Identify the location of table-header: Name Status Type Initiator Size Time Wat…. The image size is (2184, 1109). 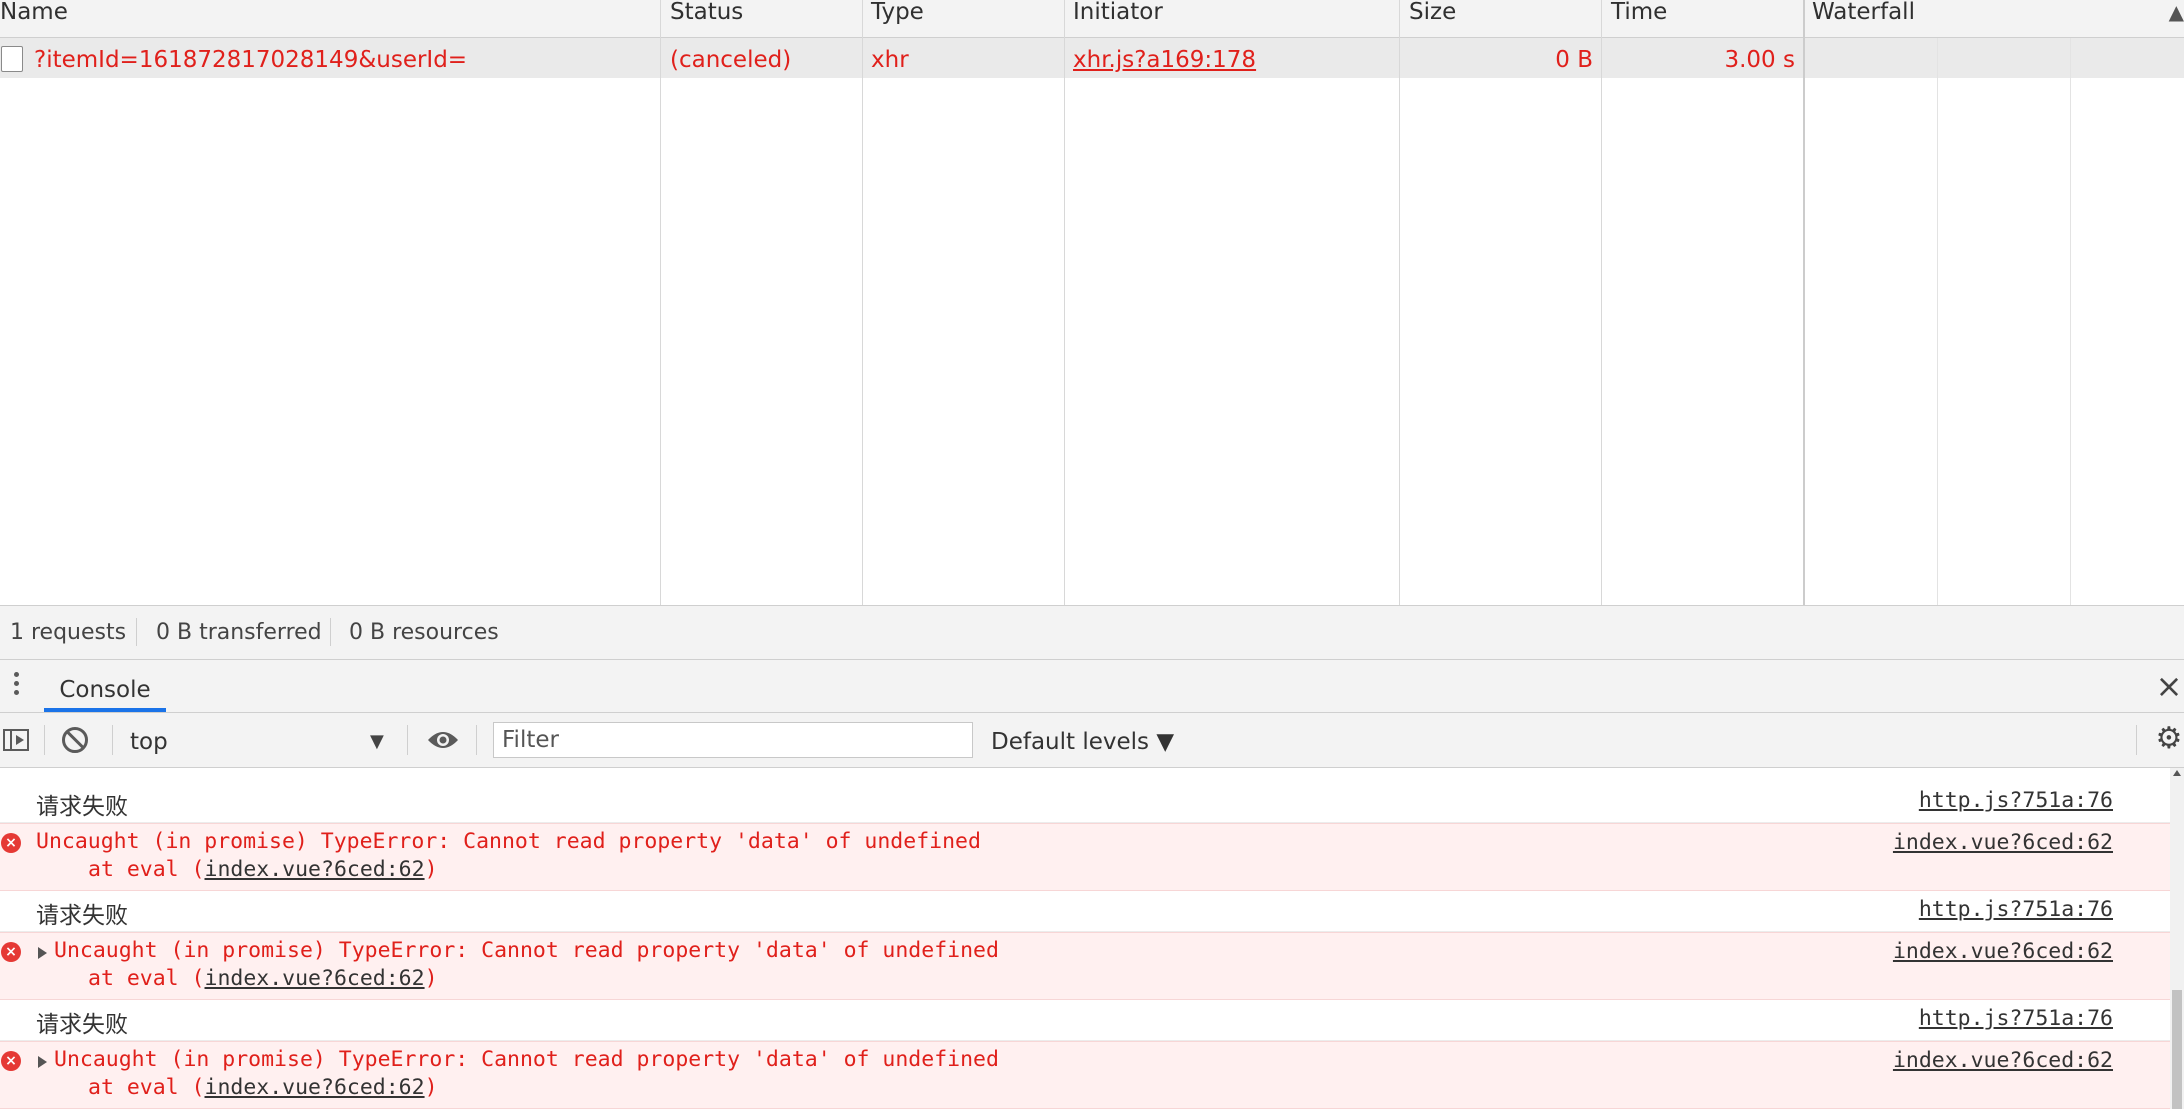
(1092, 19).